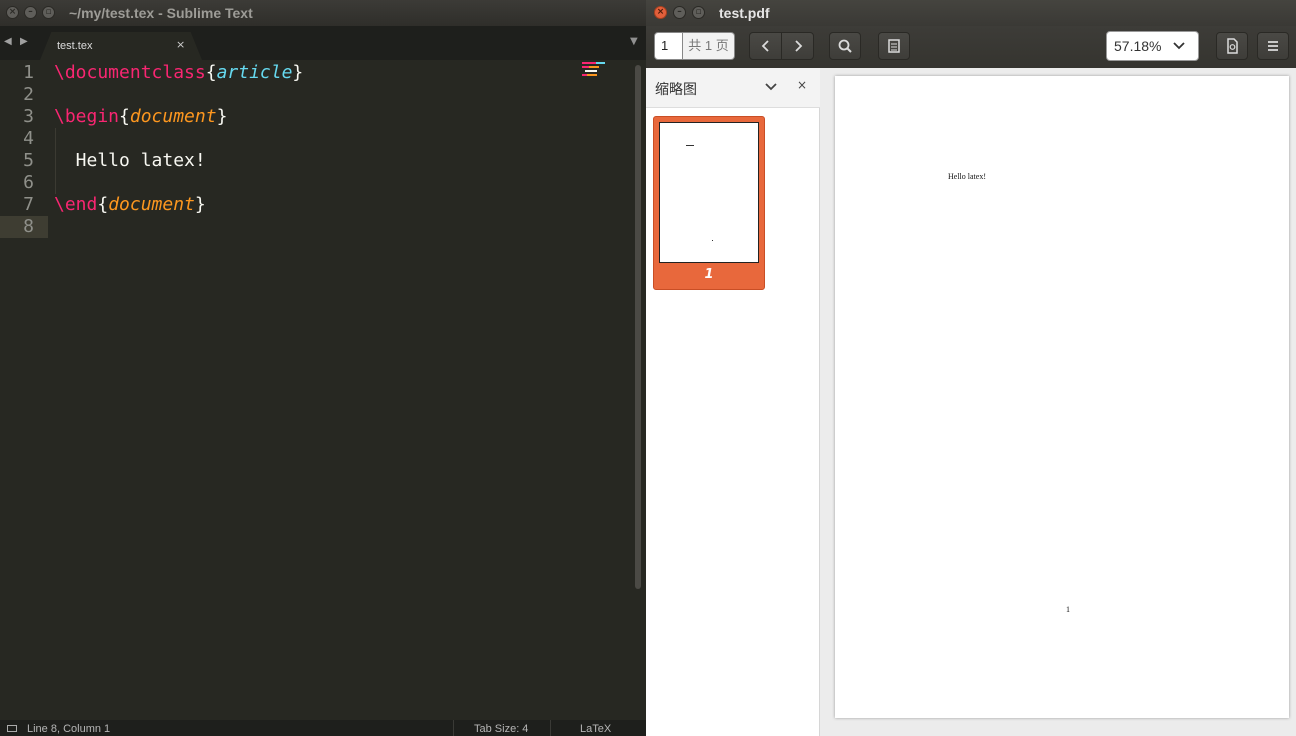 Image resolution: width=1296 pixels, height=736 pixels. I want to click on minimap, so click(595, 72).